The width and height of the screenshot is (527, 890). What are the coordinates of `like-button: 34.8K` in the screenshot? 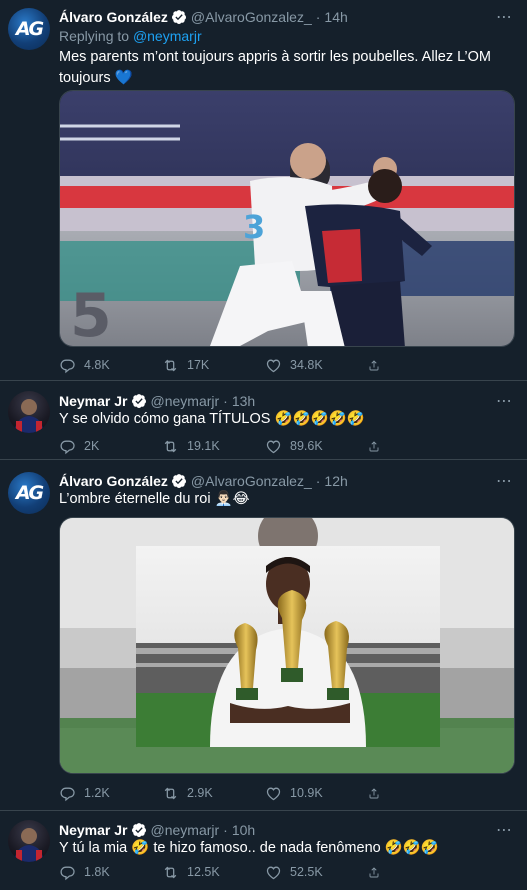 It's located at (316, 365).